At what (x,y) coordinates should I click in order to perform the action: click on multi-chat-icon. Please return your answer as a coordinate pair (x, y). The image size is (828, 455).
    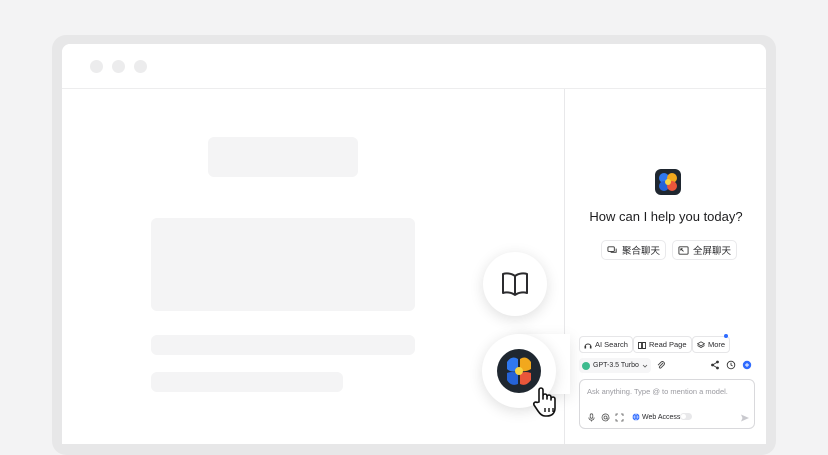
    Looking at the image, I should click on (612, 249).